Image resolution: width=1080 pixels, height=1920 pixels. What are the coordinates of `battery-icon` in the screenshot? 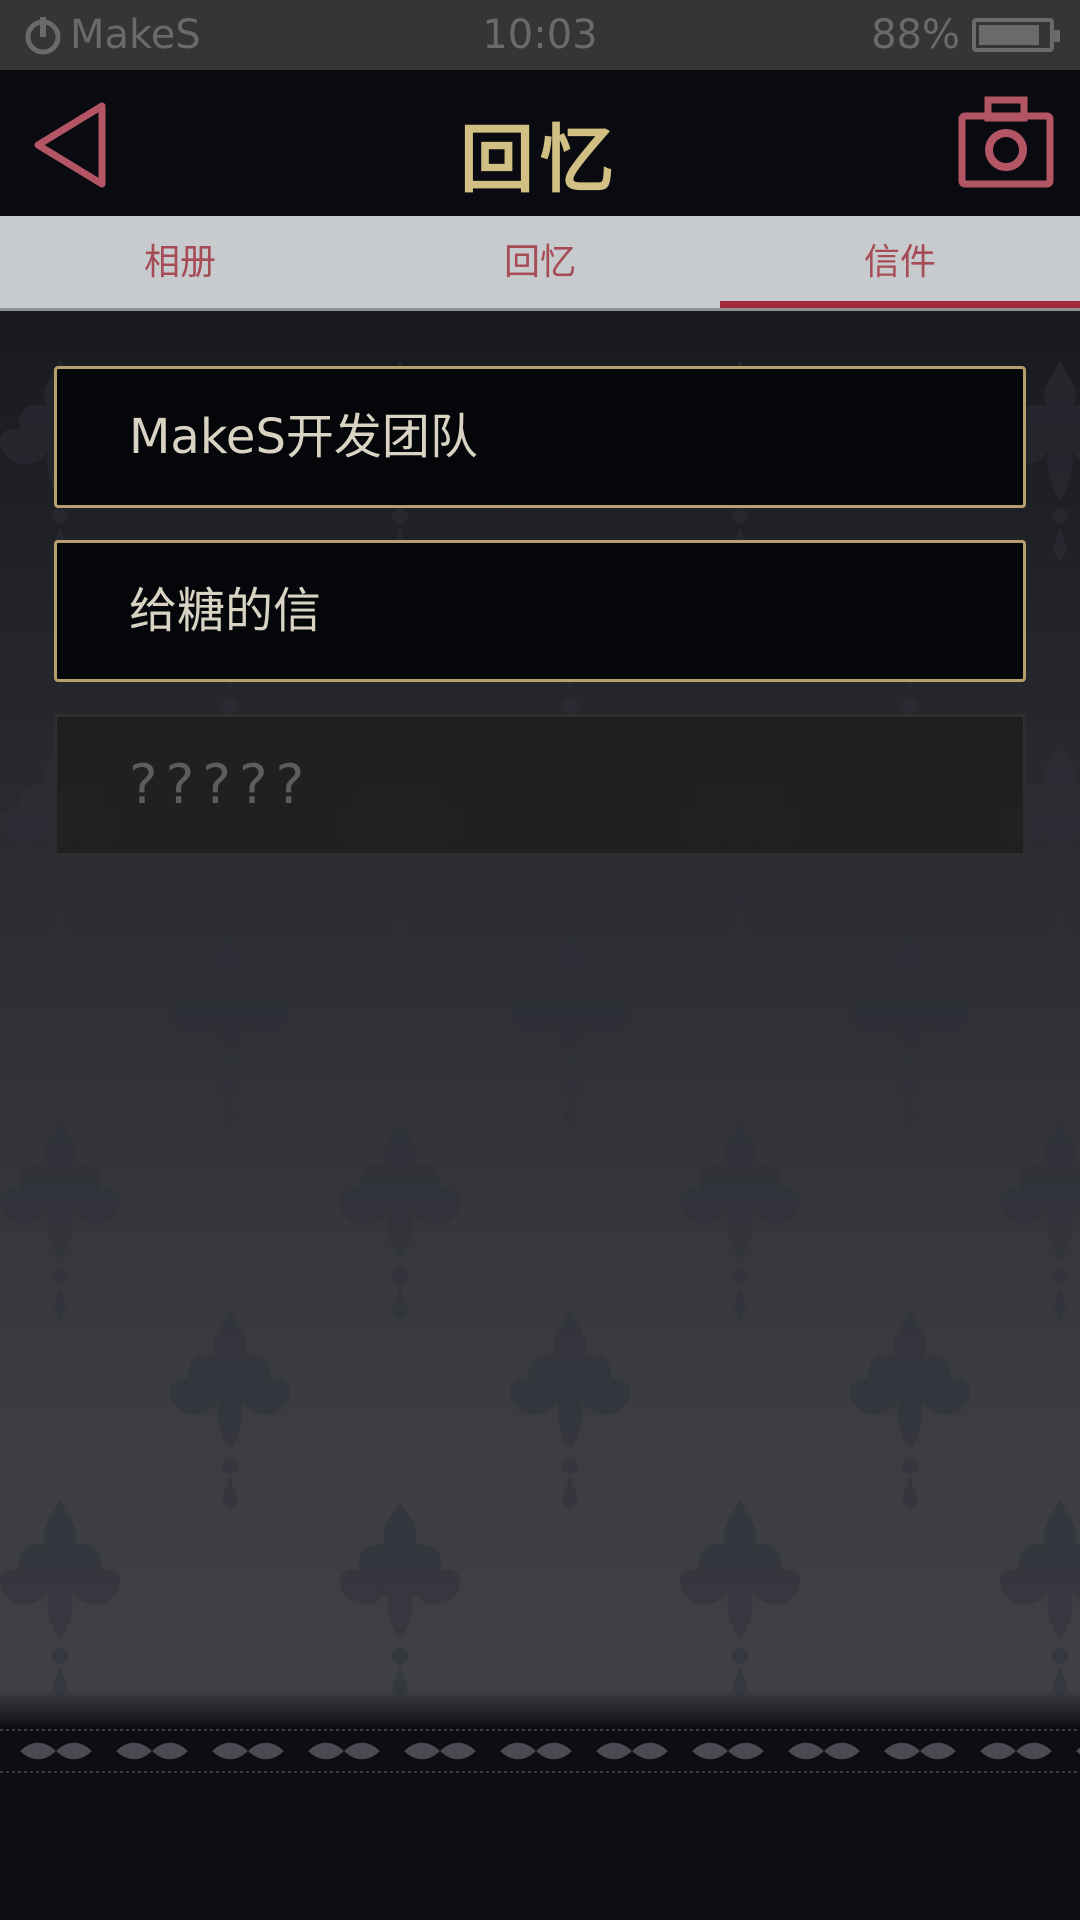 It's located at (1016, 35).